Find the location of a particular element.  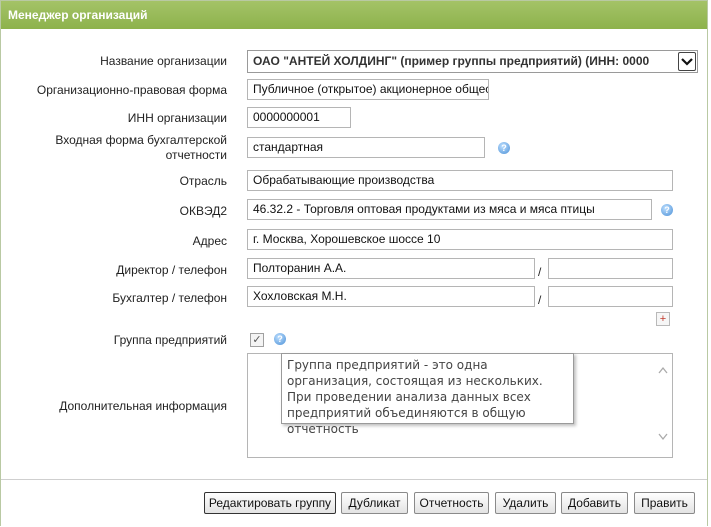

accountant-name-field: Хохловская М.Н. is located at coordinates (391, 296).